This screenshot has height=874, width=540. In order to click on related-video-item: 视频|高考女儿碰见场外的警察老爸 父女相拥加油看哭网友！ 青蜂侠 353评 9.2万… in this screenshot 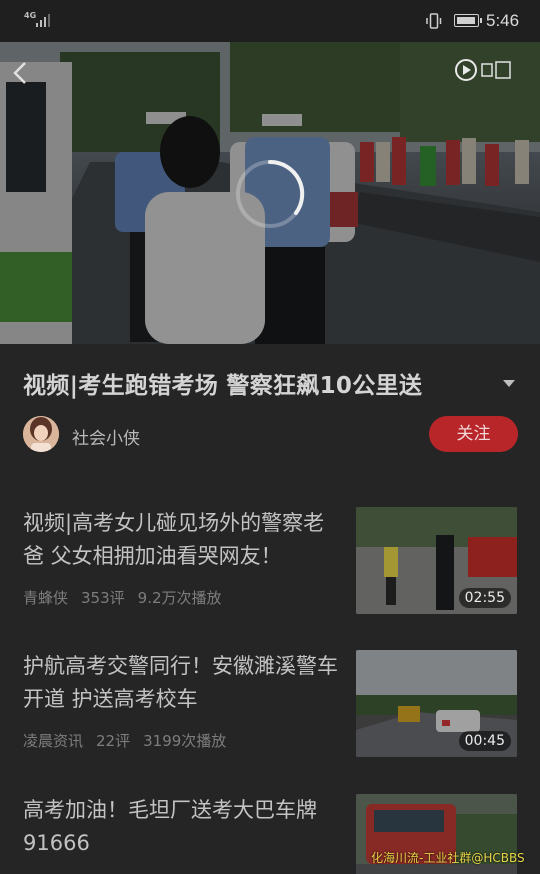, I will do `click(270, 563)`.